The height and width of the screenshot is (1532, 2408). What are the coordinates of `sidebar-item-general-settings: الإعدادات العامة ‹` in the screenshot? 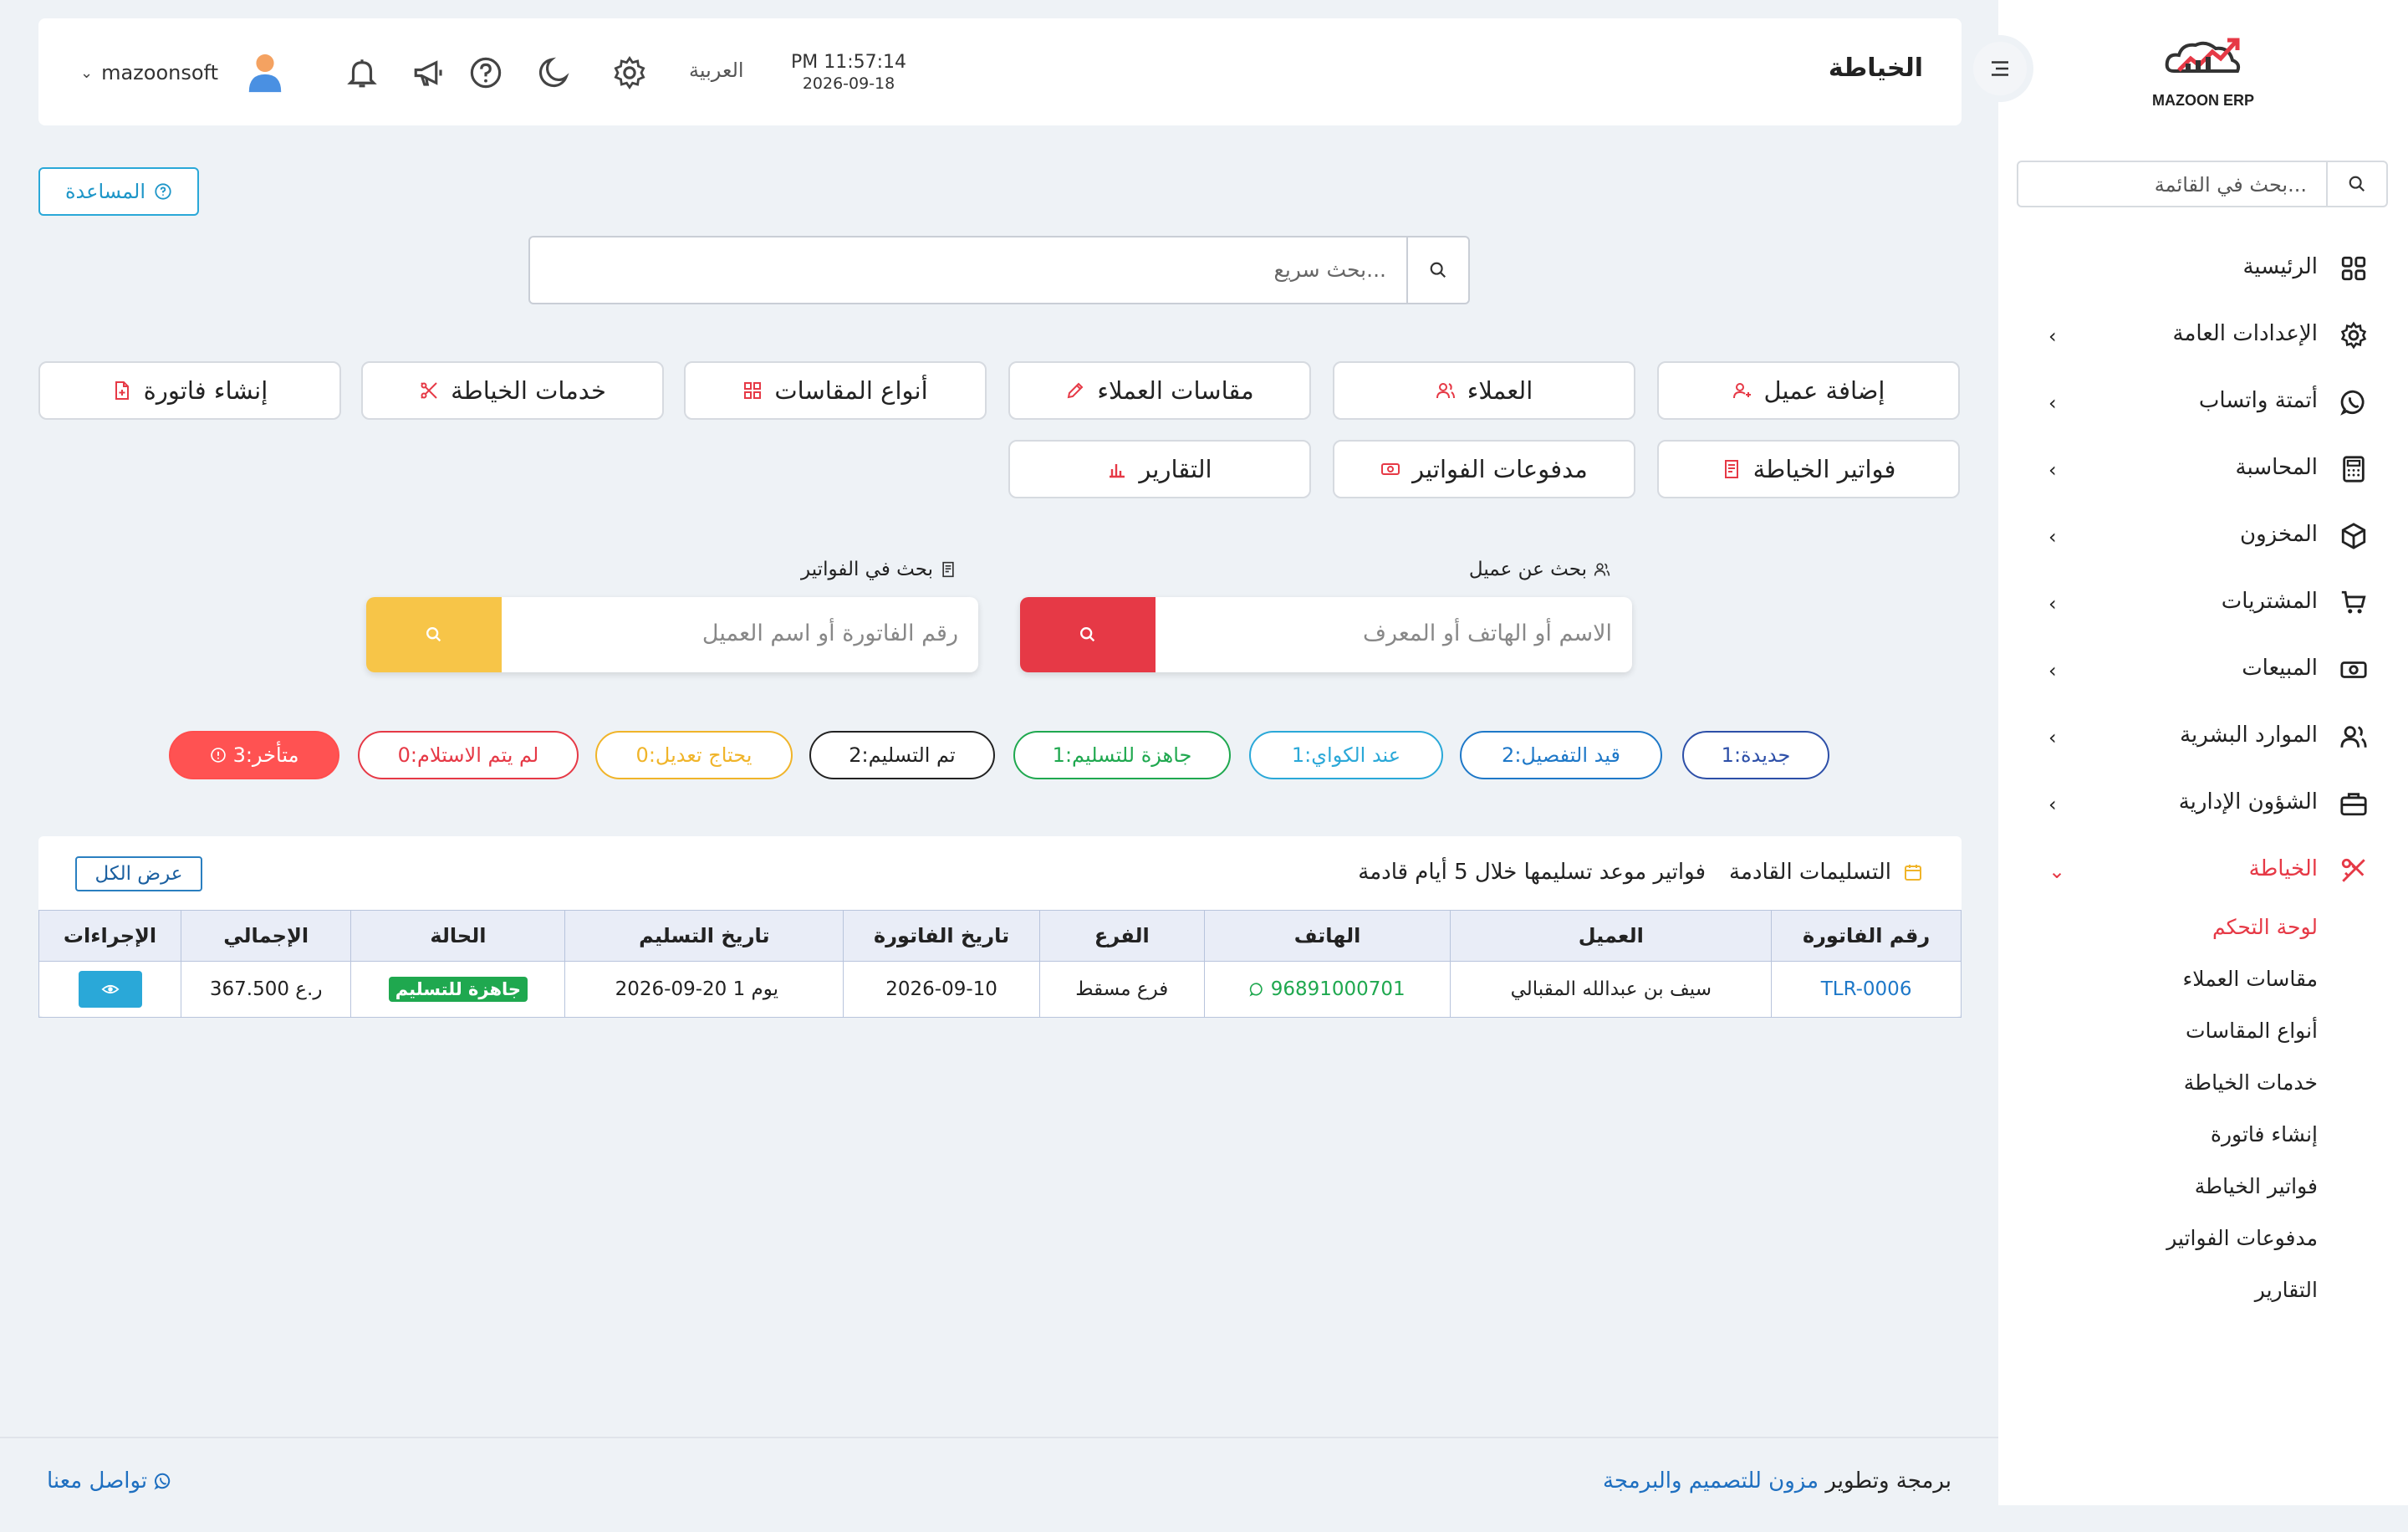 It's located at (2203, 336).